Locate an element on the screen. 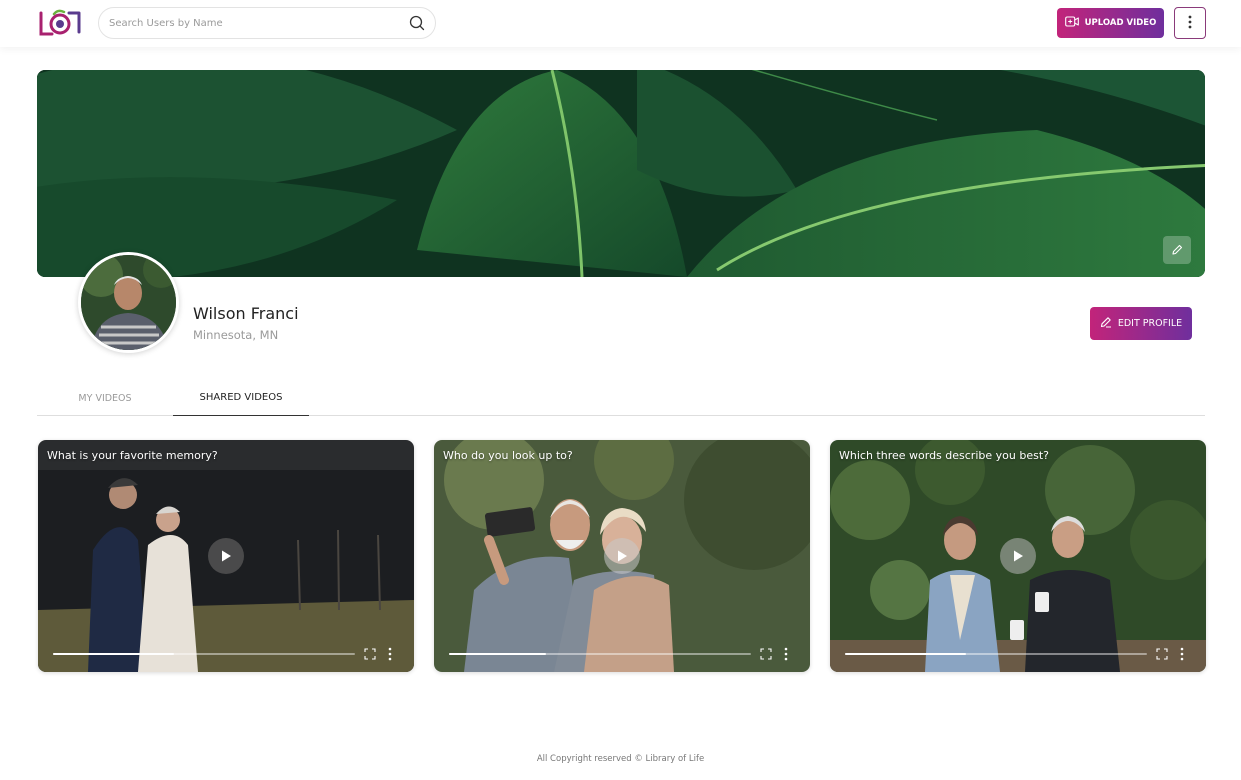 This screenshot has height=780, width=1241. top-header: UPLOAD VIDEO is located at coordinates (620, 23).